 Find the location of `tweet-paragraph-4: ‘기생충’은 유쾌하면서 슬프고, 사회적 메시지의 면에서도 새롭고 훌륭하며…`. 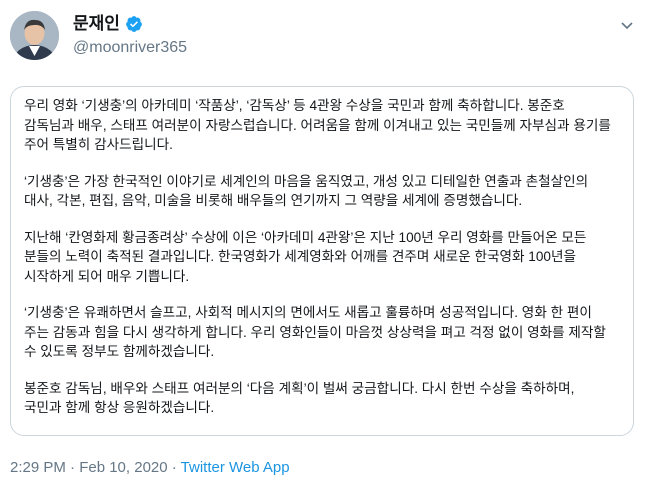

tweet-paragraph-4: ‘기생충’은 유쾌하면서 슬프고, 사회적 메시지의 면에서도 새롭고 훌륭하며… is located at coordinates (315, 332).